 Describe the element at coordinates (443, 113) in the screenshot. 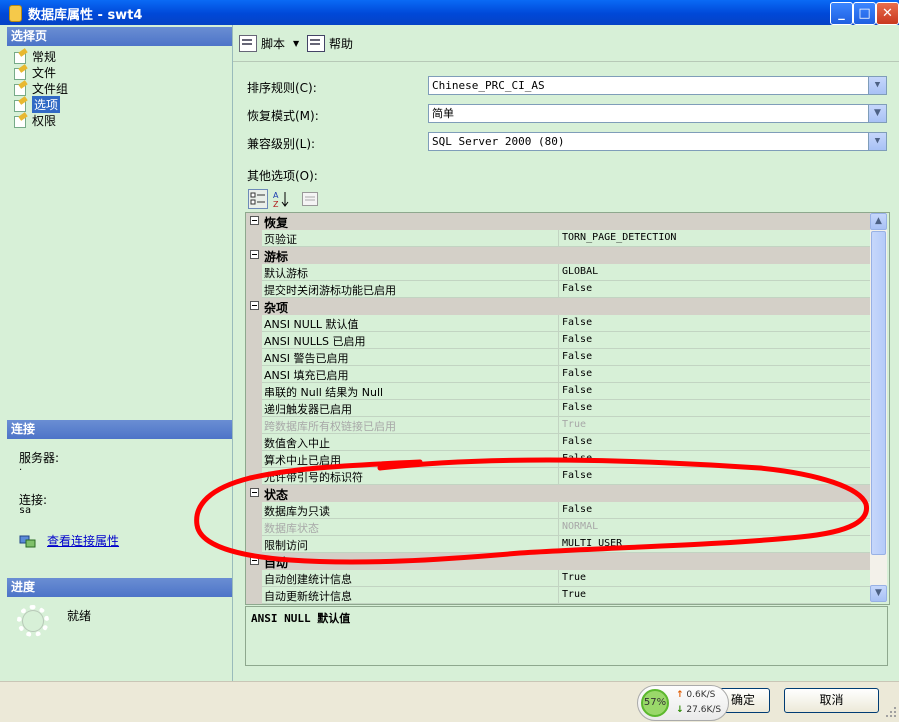

I see `recovery-model-value: 简单` at that location.